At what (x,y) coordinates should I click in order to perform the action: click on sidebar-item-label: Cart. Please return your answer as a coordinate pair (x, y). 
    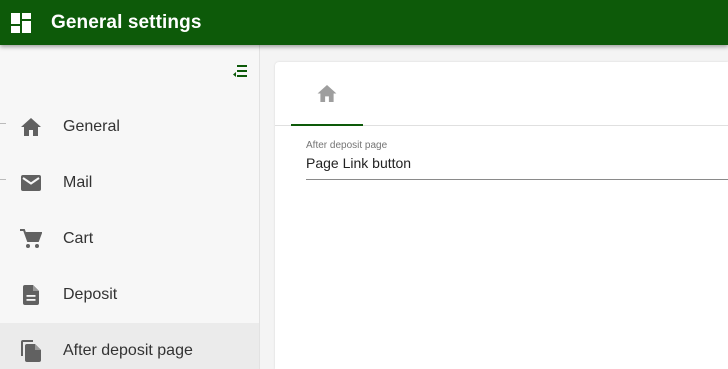
    Looking at the image, I should click on (78, 238).